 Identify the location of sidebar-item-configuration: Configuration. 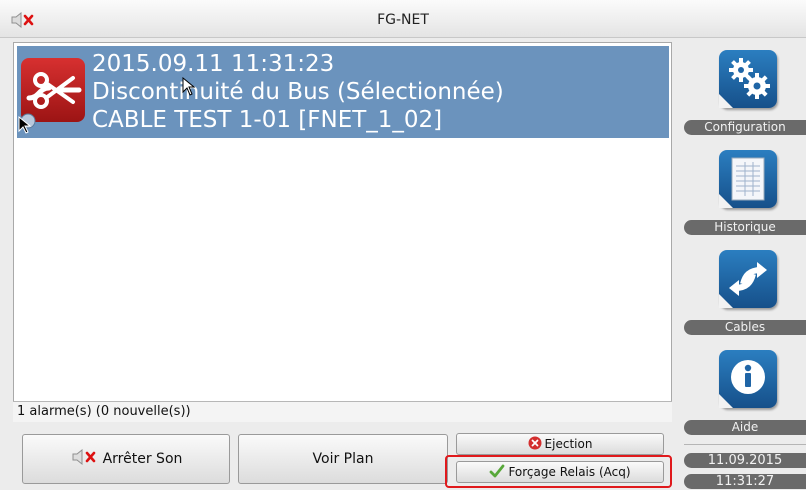
(745, 98).